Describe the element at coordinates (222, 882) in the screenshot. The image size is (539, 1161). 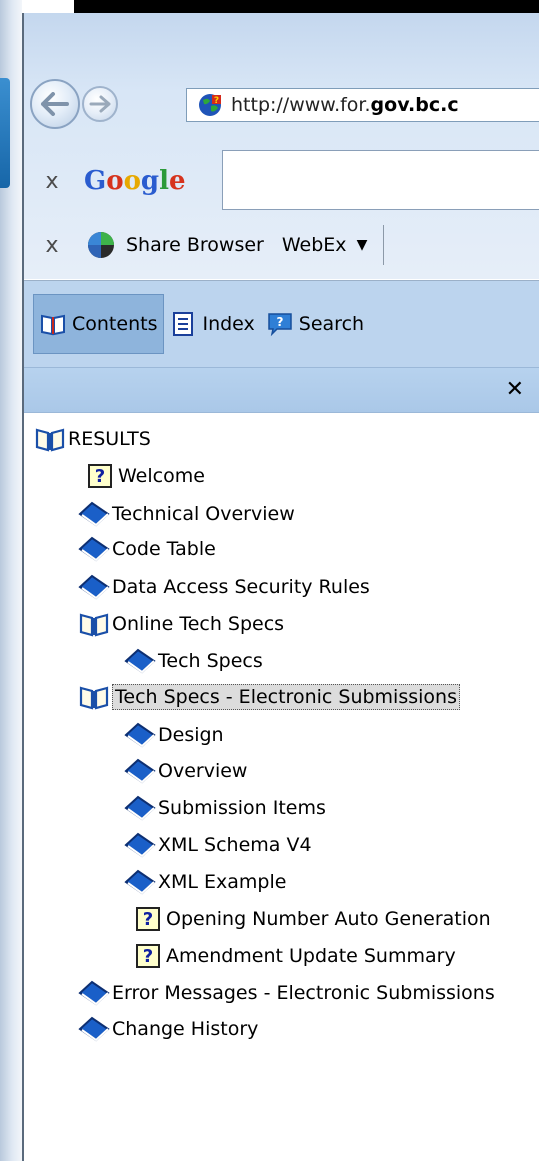
I see `tree-item-label: XML Example` at that location.